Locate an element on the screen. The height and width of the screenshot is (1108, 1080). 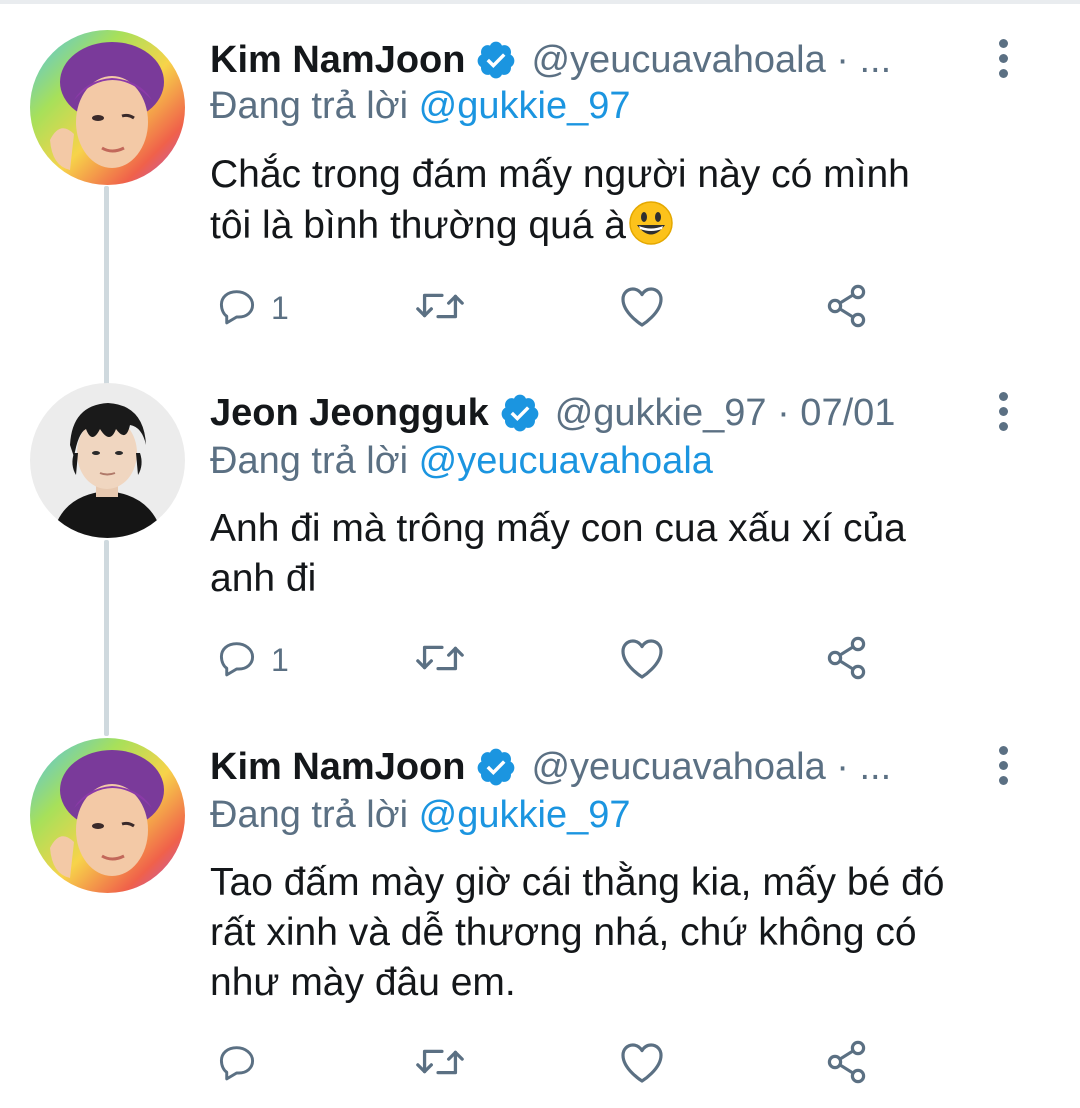
tweet-text-line: Chắc trong đám mấy người này có mình is located at coordinates (560, 174).